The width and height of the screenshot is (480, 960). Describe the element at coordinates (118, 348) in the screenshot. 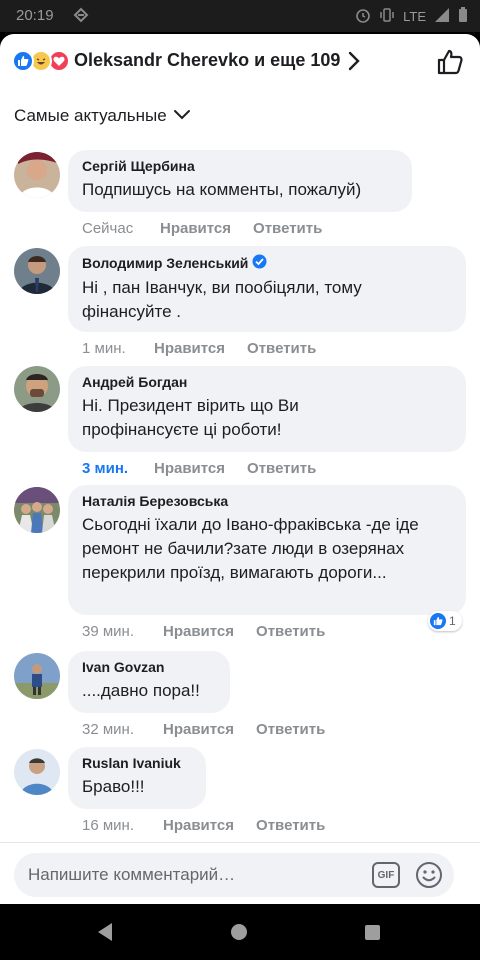

I see `comment-time: 1 мин.` at that location.